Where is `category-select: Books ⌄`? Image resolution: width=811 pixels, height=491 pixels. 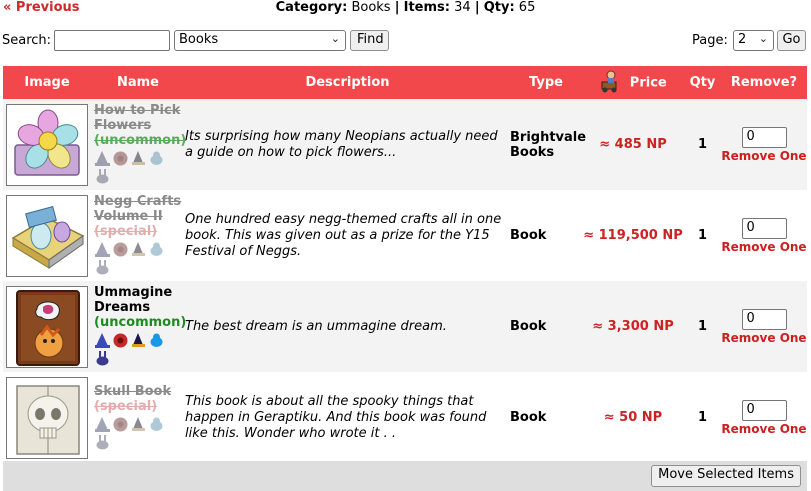 category-select: Books ⌄ is located at coordinates (260, 40).